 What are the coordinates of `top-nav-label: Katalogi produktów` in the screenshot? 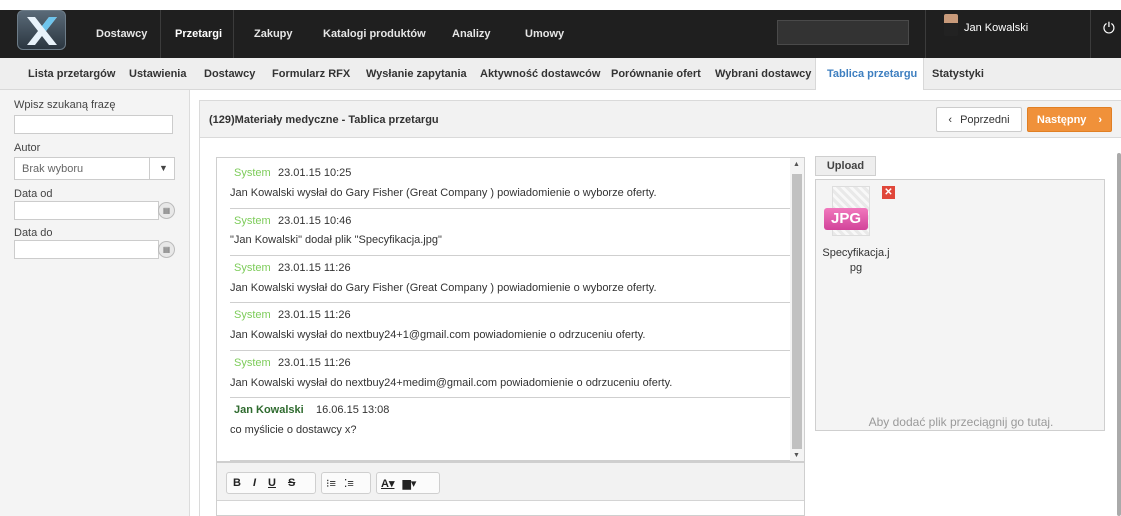 It's located at (374, 34).